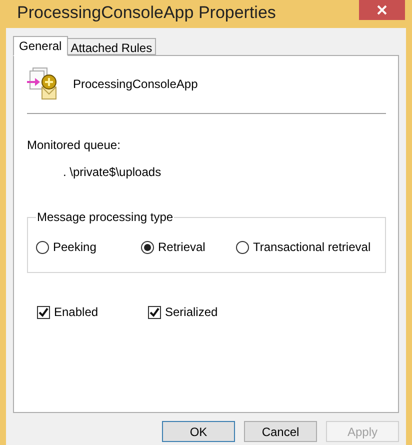  Describe the element at coordinates (146, 13) in the screenshot. I see `window-title: ProcessingConsoleApp Properties` at that location.